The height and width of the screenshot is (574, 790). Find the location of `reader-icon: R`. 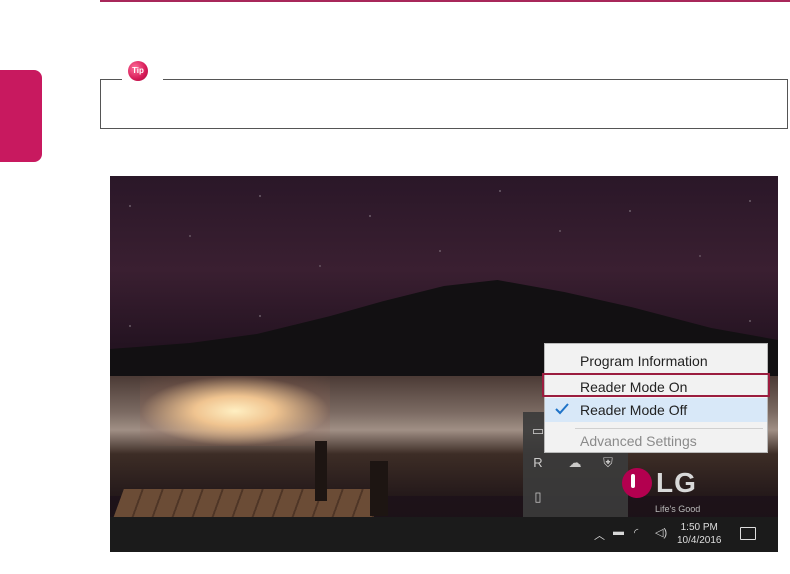

reader-icon: R is located at coordinates (538, 463).